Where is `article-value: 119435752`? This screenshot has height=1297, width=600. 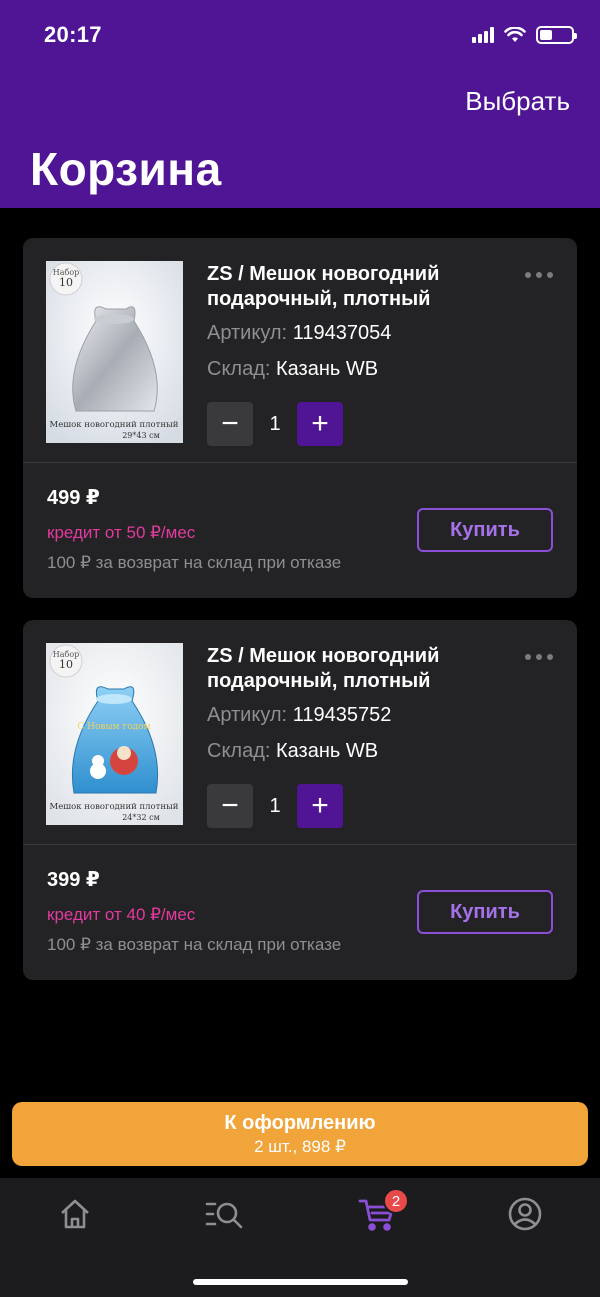 article-value: 119435752 is located at coordinates (342, 715).